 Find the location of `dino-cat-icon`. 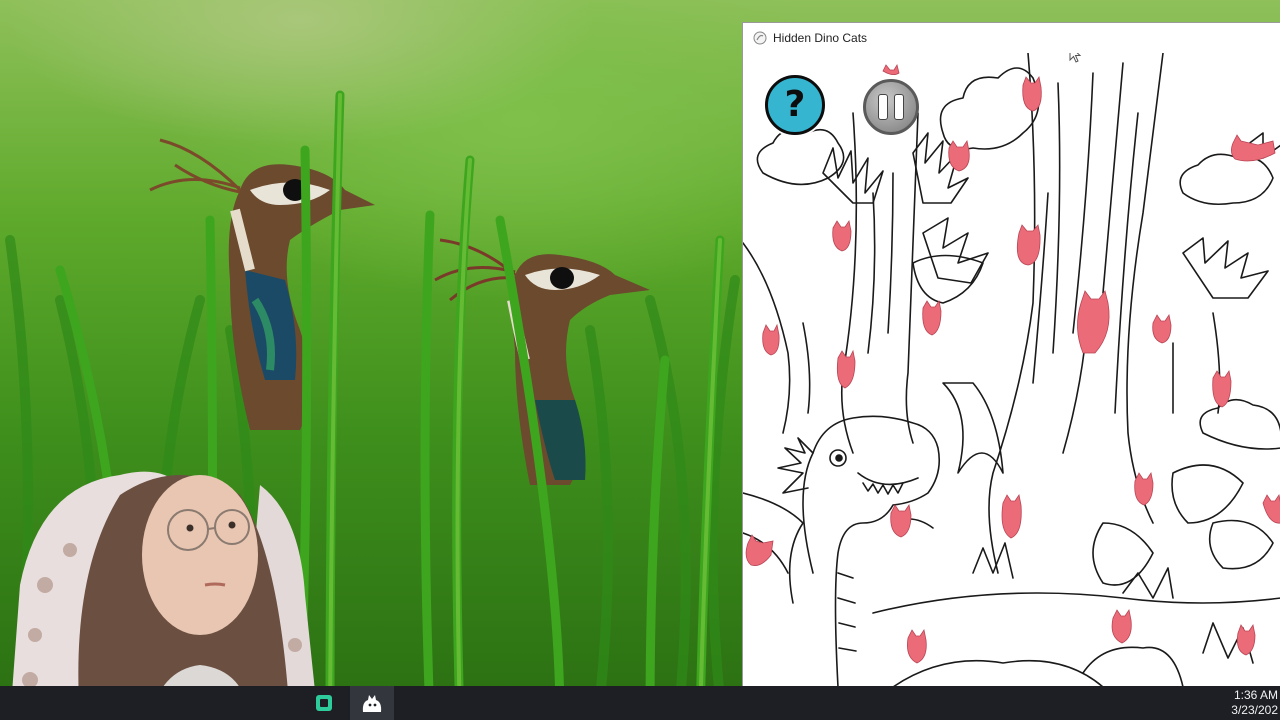

dino-cat-icon is located at coordinates (372, 703).